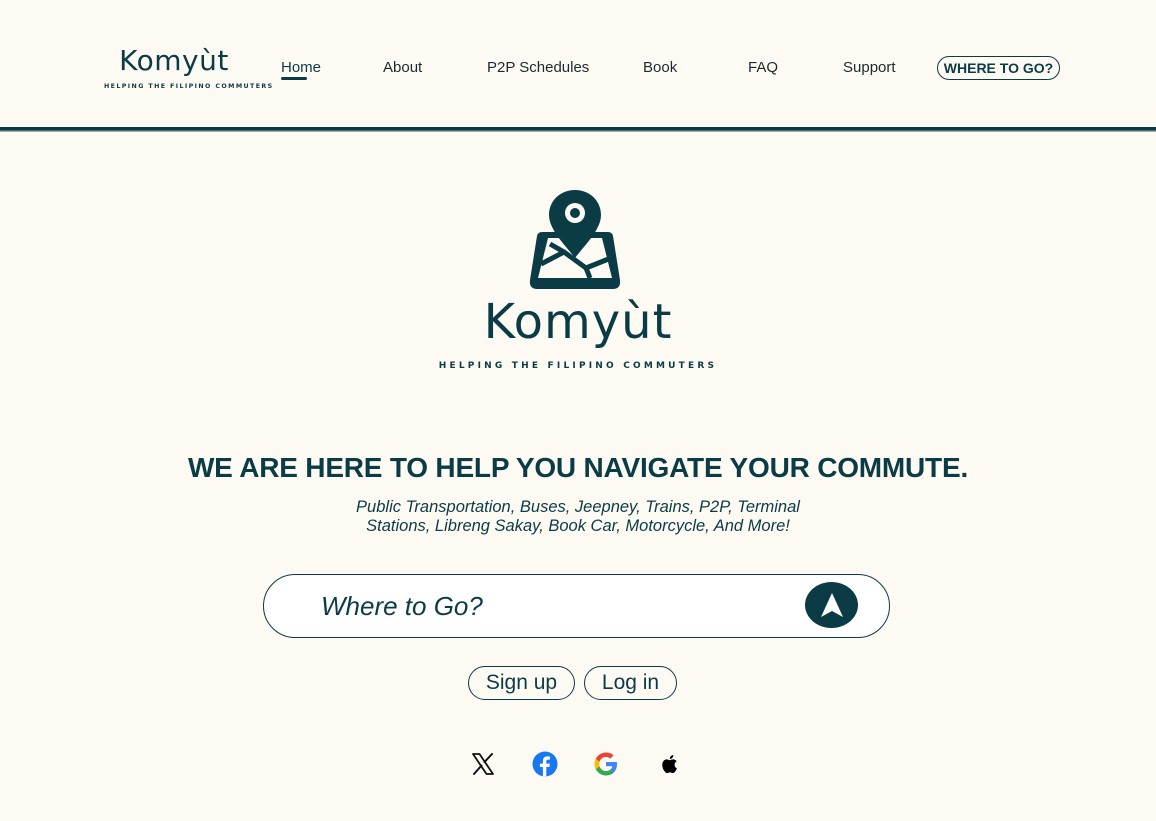  Describe the element at coordinates (578, 366) in the screenshot. I see `hero-logo-tagline: HELPING THE FILIPINO COMMUTERS` at that location.